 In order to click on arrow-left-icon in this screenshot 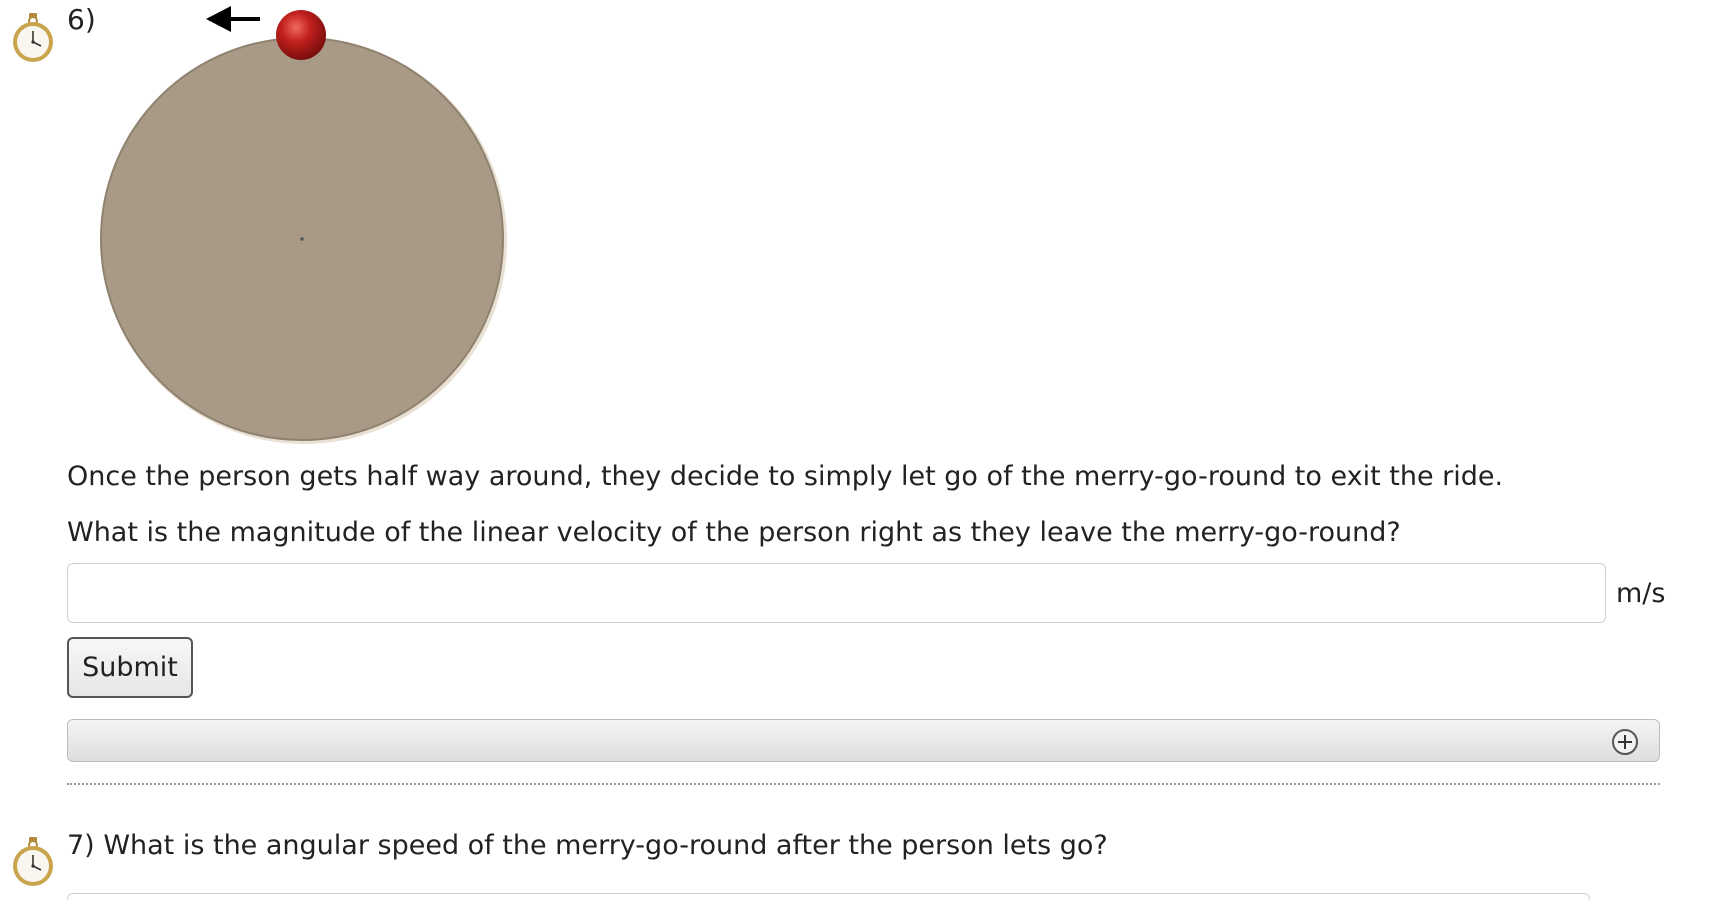, I will do `click(233, 19)`.